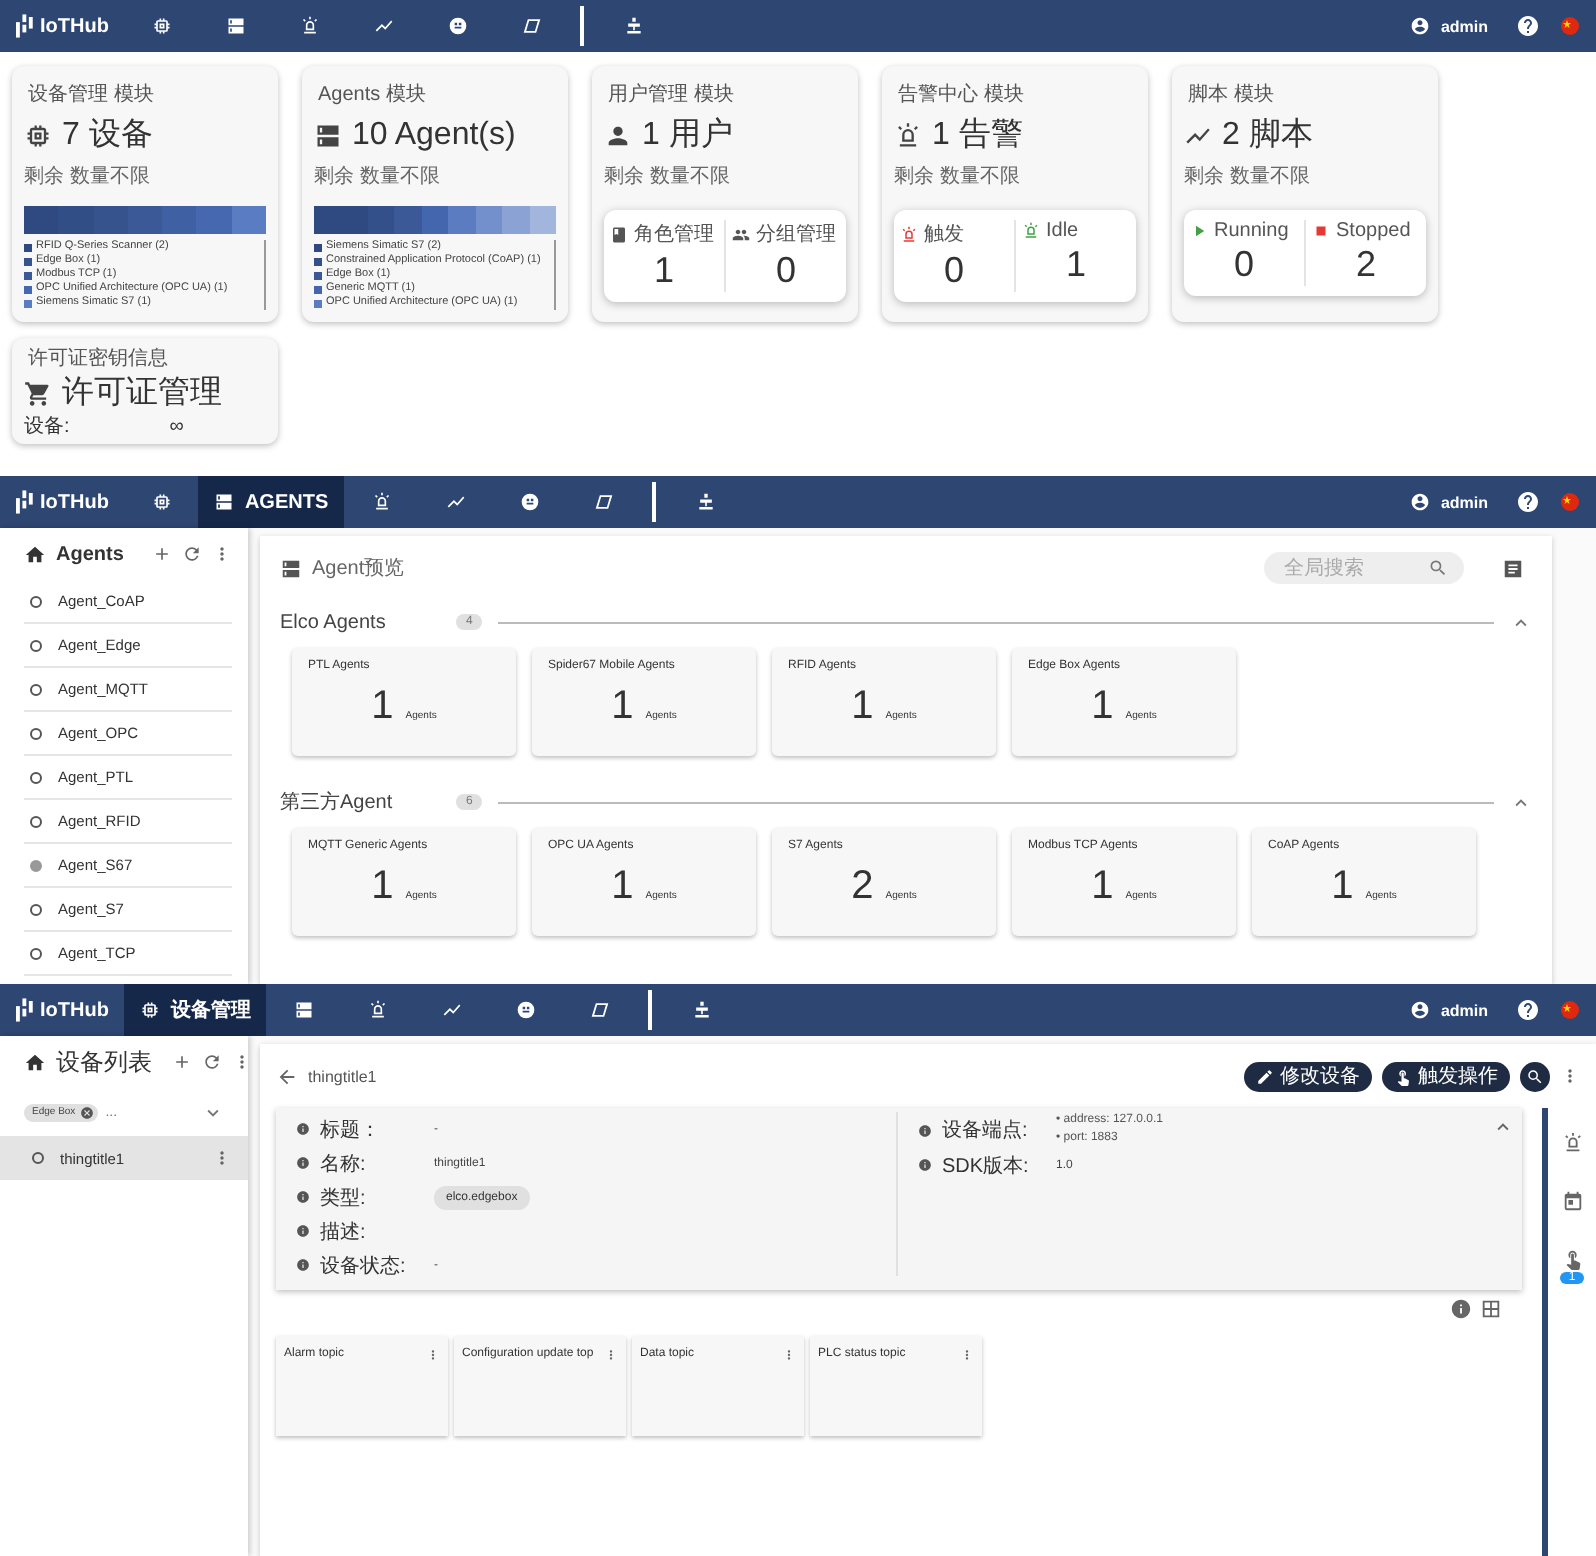  What do you see at coordinates (986, 1166) in the screenshot?
I see `field-label: SDK版本:` at bounding box center [986, 1166].